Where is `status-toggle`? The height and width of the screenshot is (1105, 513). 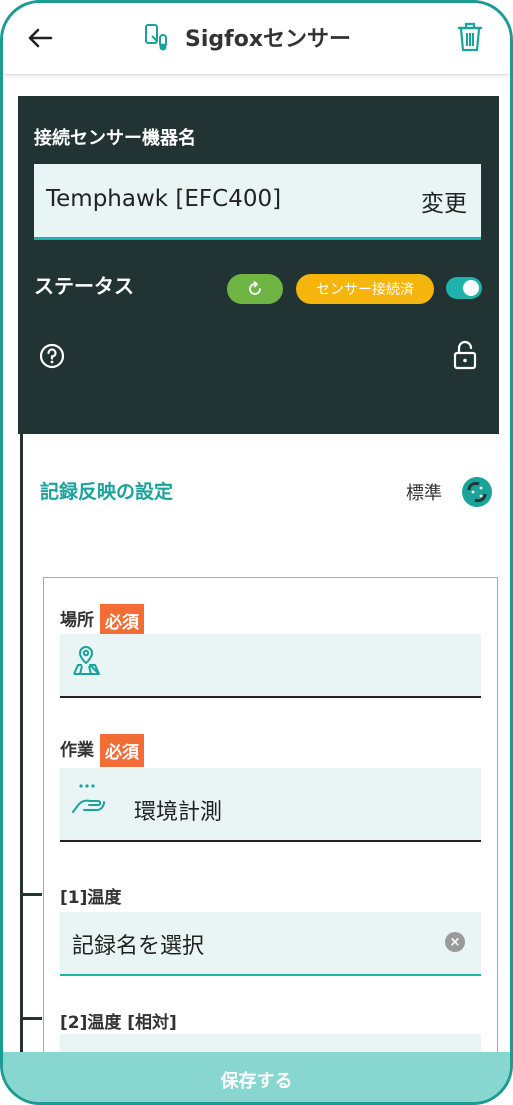
status-toggle is located at coordinates (464, 288).